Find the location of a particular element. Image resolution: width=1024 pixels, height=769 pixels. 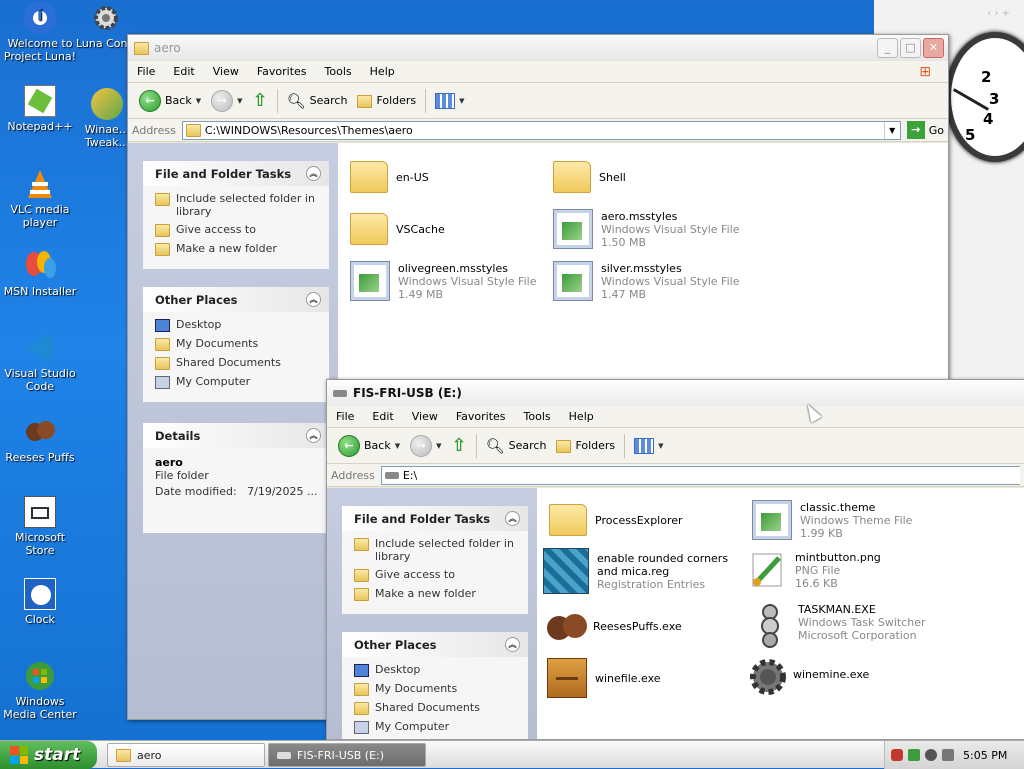

address-input: C:\WINDOWS\Resources\Themes\aero ▼ is located at coordinates (541, 130).